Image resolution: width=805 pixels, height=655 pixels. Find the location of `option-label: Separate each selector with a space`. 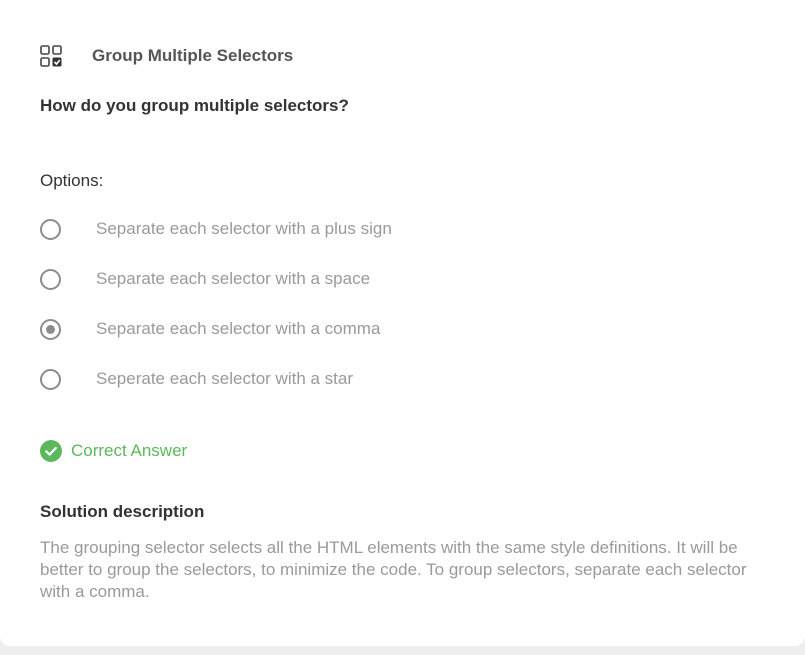

option-label: Separate each selector with a space is located at coordinates (233, 278).